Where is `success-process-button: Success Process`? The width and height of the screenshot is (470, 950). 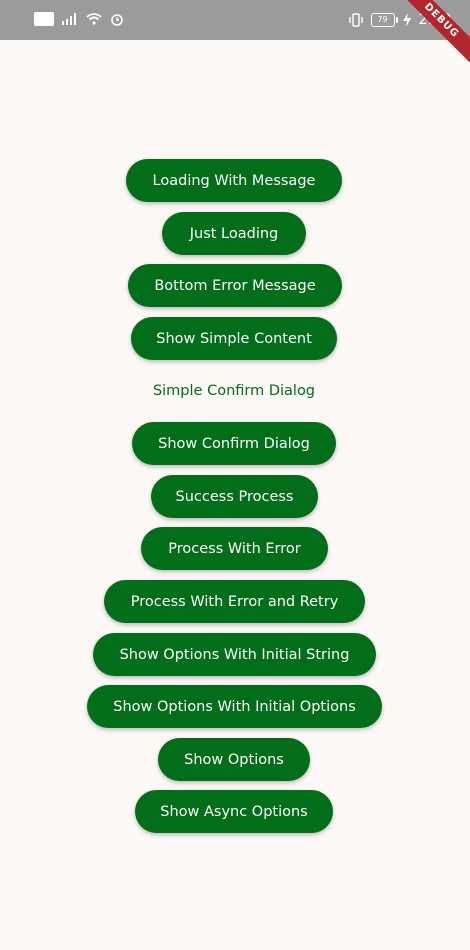
success-process-button: Success Process is located at coordinates (234, 496).